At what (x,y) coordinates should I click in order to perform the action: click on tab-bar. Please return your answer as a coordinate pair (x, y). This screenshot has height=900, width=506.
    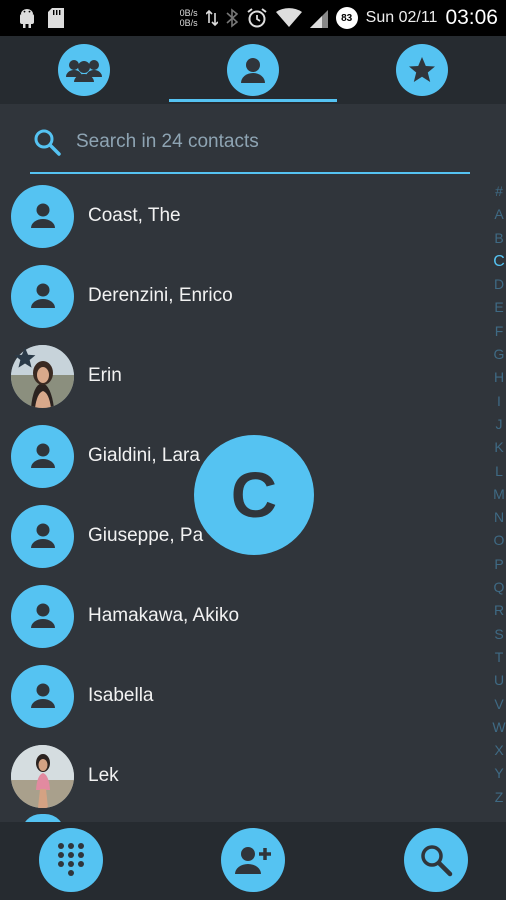
    Looking at the image, I should click on (253, 70).